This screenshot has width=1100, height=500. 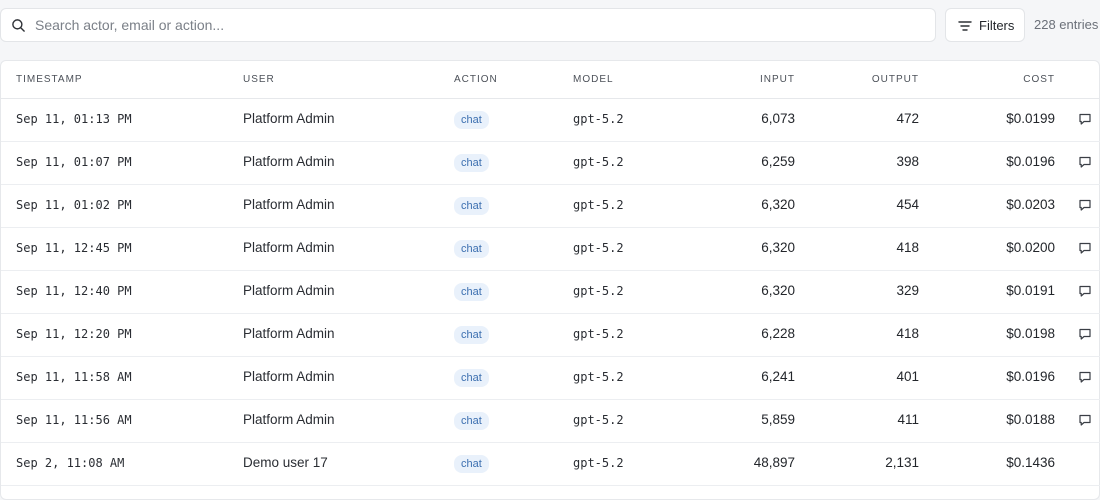 I want to click on cell-input: 5,859, so click(x=778, y=419).